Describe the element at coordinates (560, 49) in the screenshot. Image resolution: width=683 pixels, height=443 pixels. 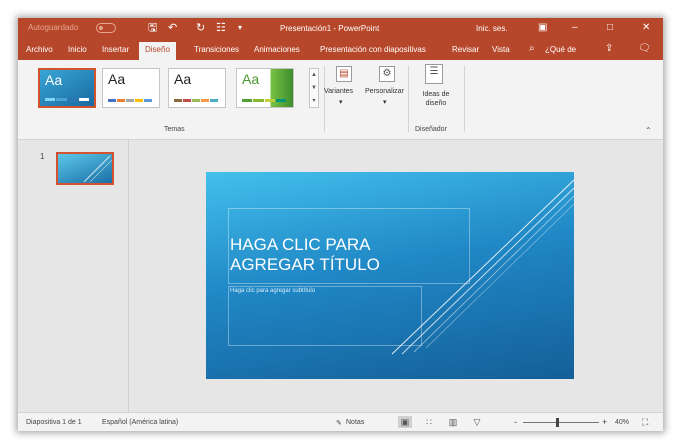
I see `tell-me-search: ¿Qué de` at that location.